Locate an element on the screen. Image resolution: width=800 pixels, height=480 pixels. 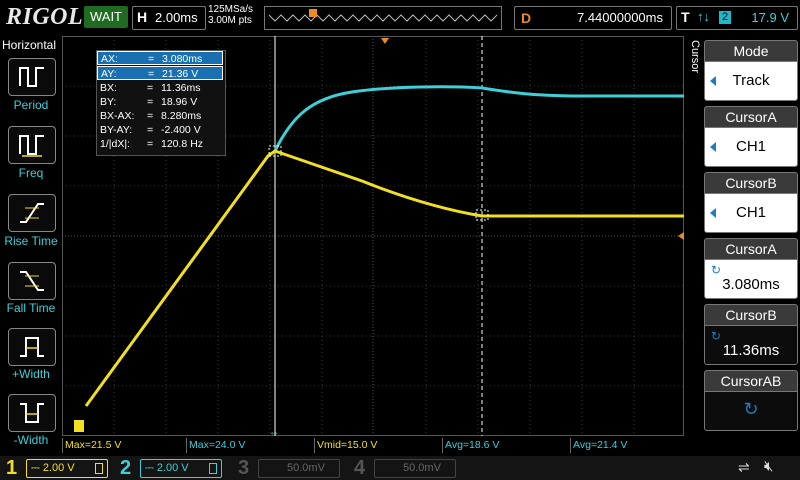
cursor-row-bx: BX: = 11.36ms is located at coordinates (150, 88).